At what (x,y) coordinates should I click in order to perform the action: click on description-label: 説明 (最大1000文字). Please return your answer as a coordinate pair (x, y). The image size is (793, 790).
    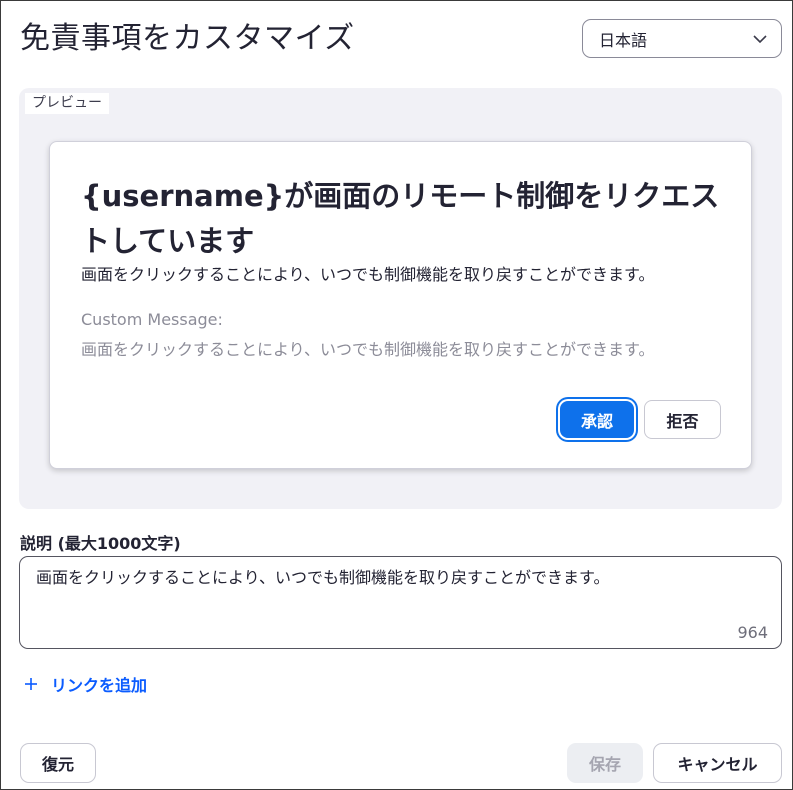
    Looking at the image, I should click on (100, 543).